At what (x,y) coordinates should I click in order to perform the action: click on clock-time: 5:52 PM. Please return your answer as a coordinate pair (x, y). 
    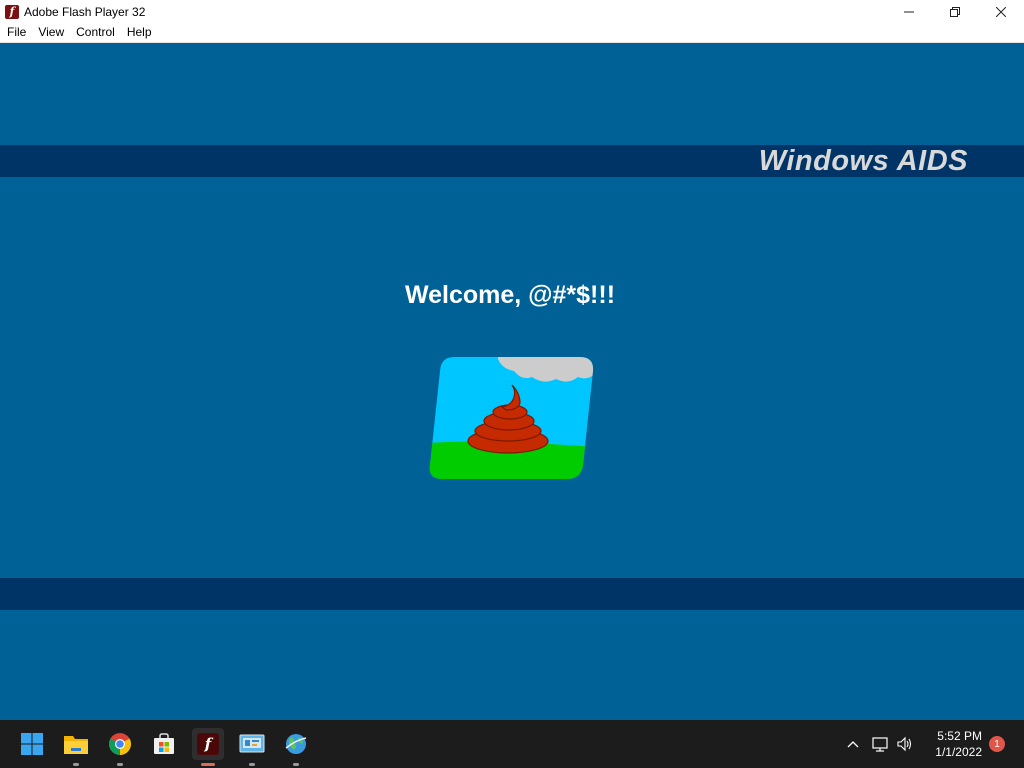
    Looking at the image, I should click on (959, 736).